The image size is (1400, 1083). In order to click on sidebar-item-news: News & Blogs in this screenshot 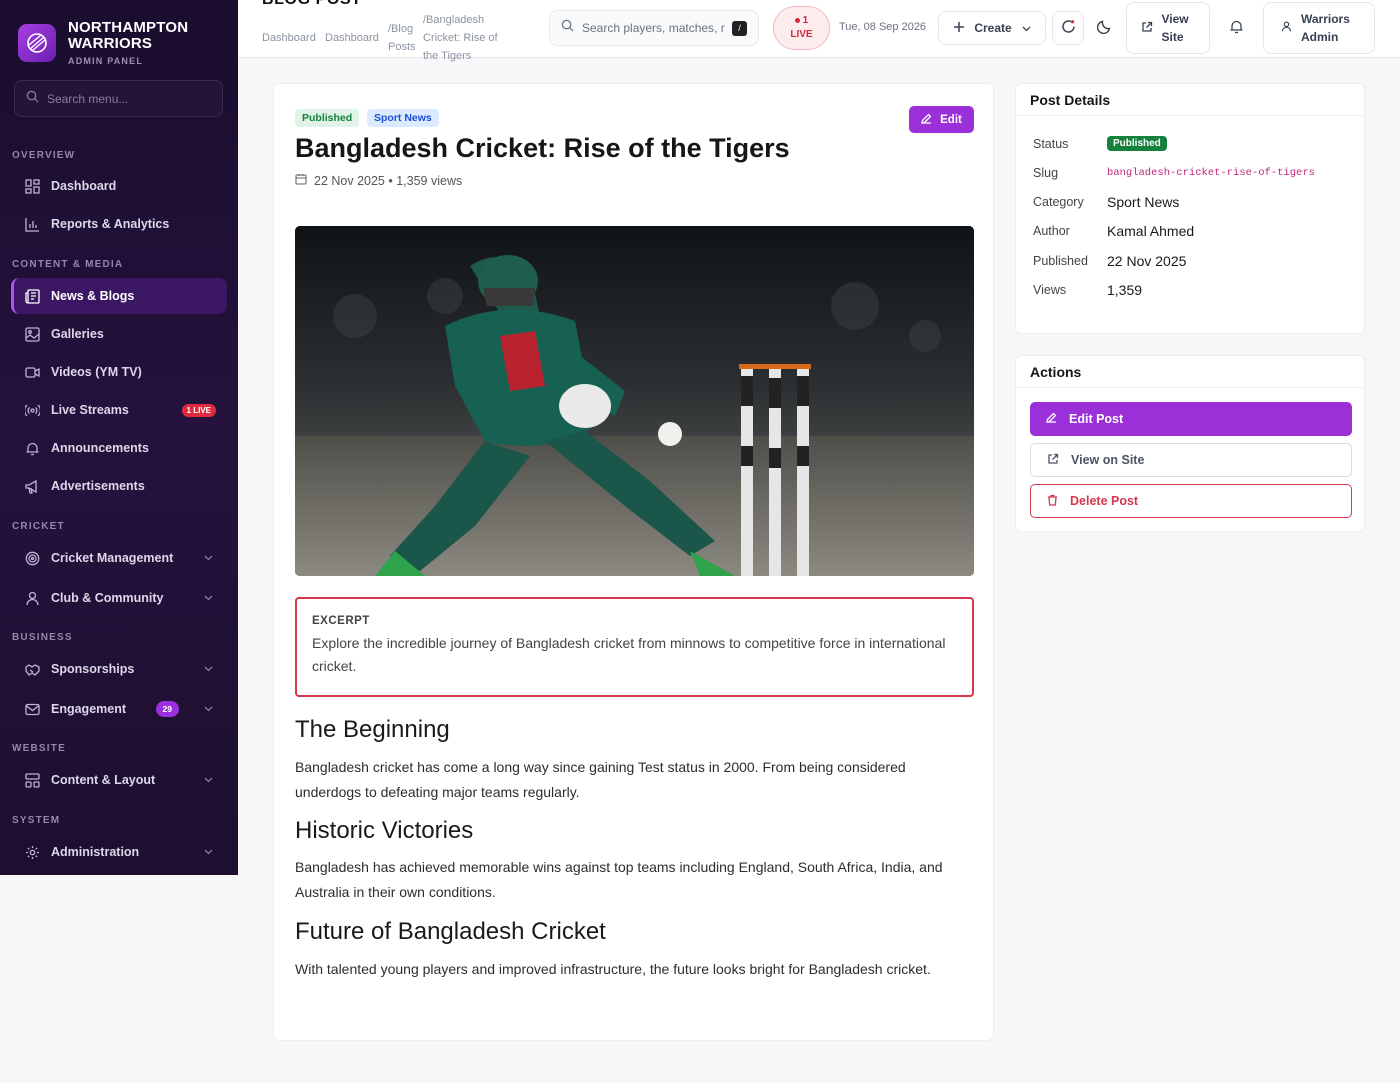, I will do `click(119, 296)`.